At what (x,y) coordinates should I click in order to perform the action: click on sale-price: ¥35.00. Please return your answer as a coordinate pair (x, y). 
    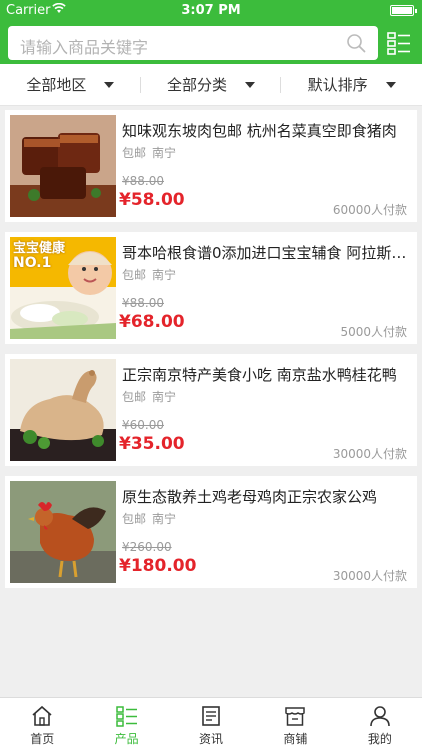
    Looking at the image, I should click on (152, 444).